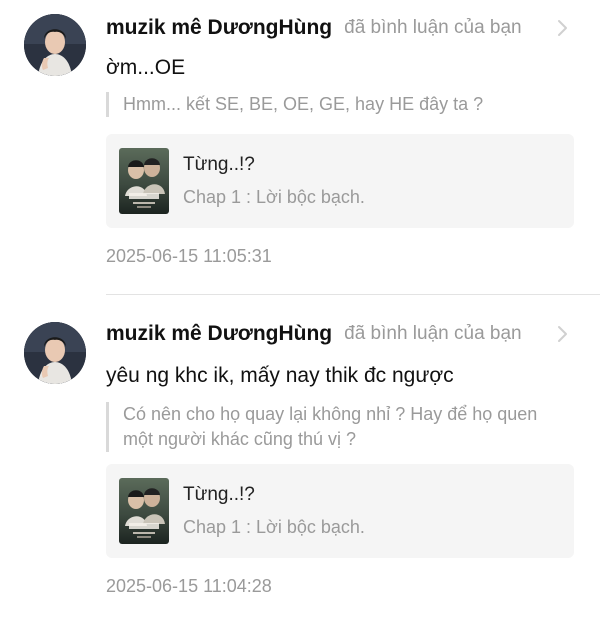 The image size is (600, 620). Describe the element at coordinates (280, 375) in the screenshot. I see `comment-text: yêu ng khc ik, mấy nay thik đc ngược` at that location.